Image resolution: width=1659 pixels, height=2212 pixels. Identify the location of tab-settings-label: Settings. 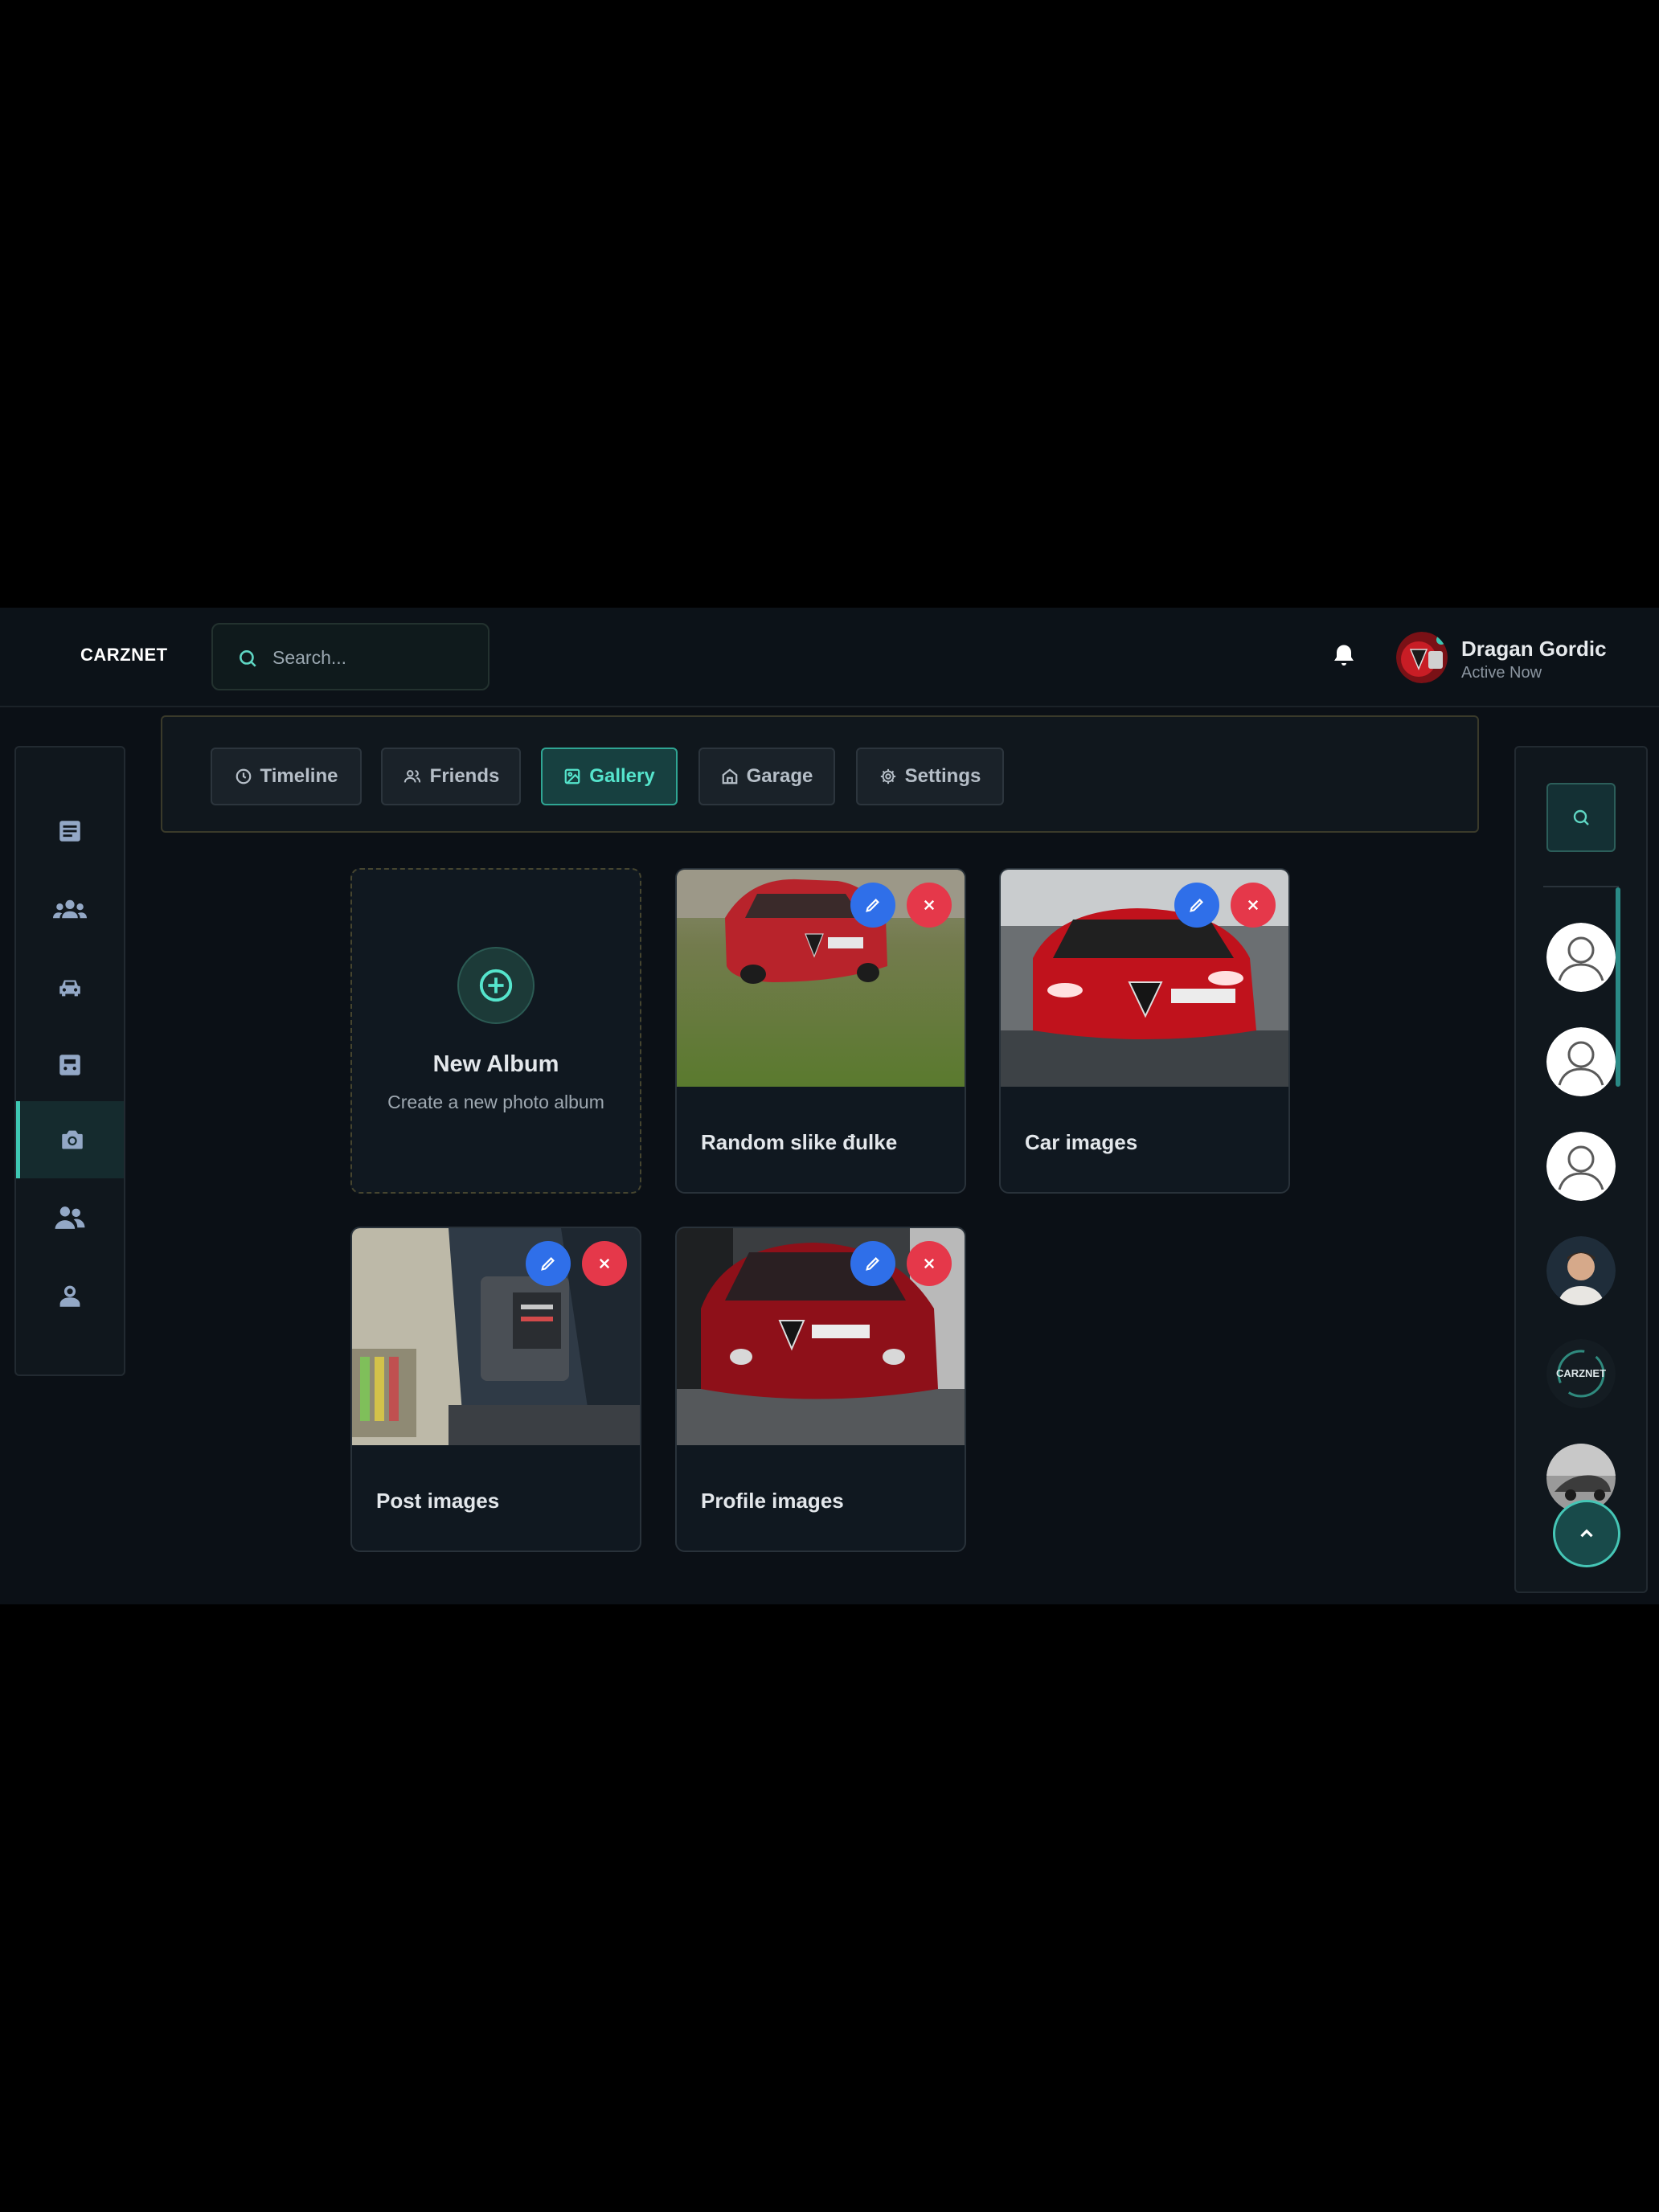
(942, 776).